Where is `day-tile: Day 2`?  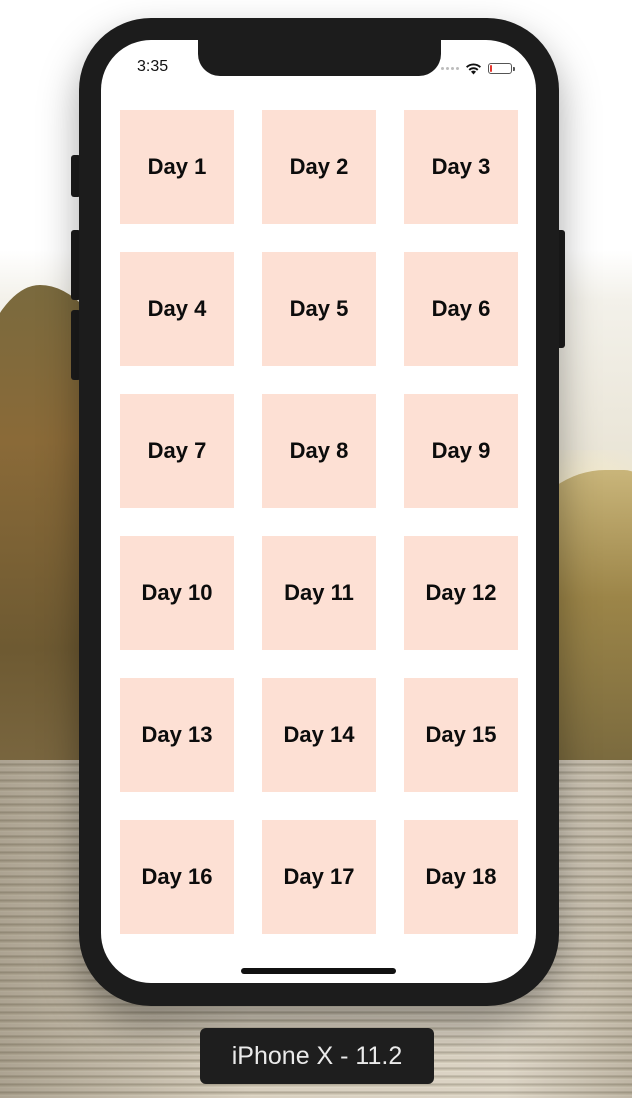
day-tile: Day 2 is located at coordinates (319, 167).